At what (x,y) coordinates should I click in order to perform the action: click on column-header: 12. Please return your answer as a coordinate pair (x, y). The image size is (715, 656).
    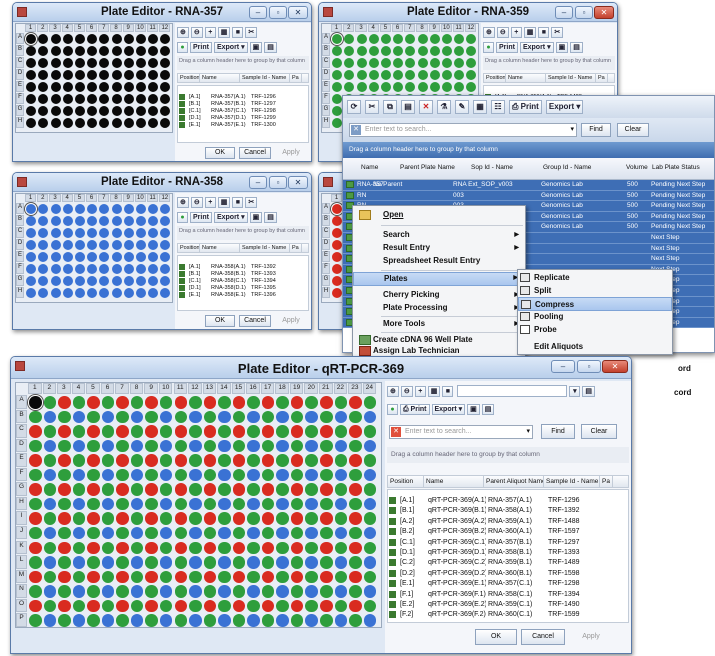
    Looking at the image, I should click on (165, 198).